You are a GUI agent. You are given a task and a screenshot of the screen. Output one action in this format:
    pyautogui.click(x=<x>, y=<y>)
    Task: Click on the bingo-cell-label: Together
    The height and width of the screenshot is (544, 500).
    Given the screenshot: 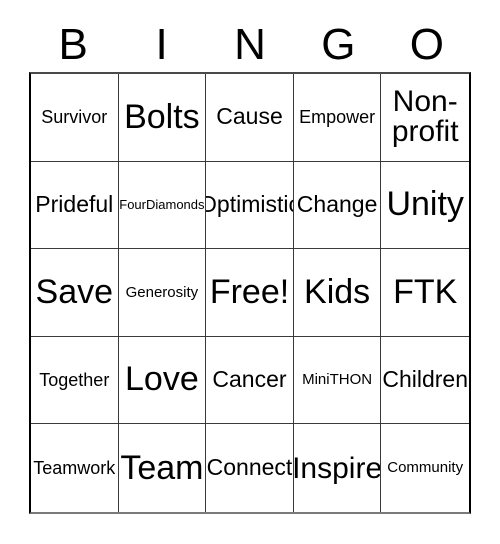 What is the action you would take?
    pyautogui.click(x=74, y=379)
    